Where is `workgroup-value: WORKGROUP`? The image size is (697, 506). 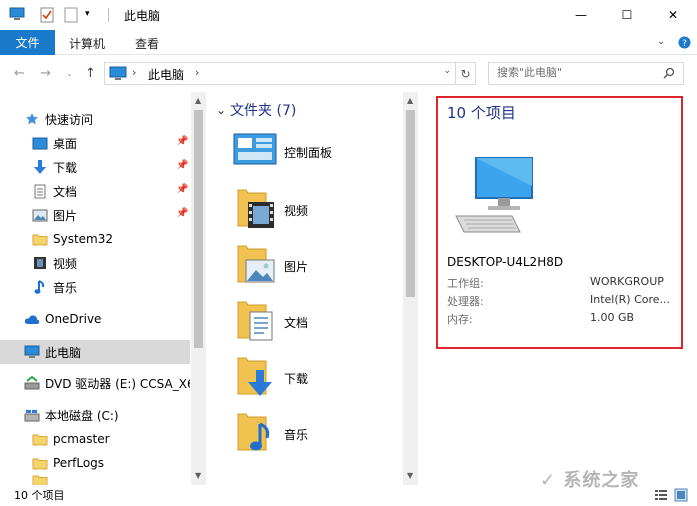 workgroup-value: WORKGROUP is located at coordinates (627, 281).